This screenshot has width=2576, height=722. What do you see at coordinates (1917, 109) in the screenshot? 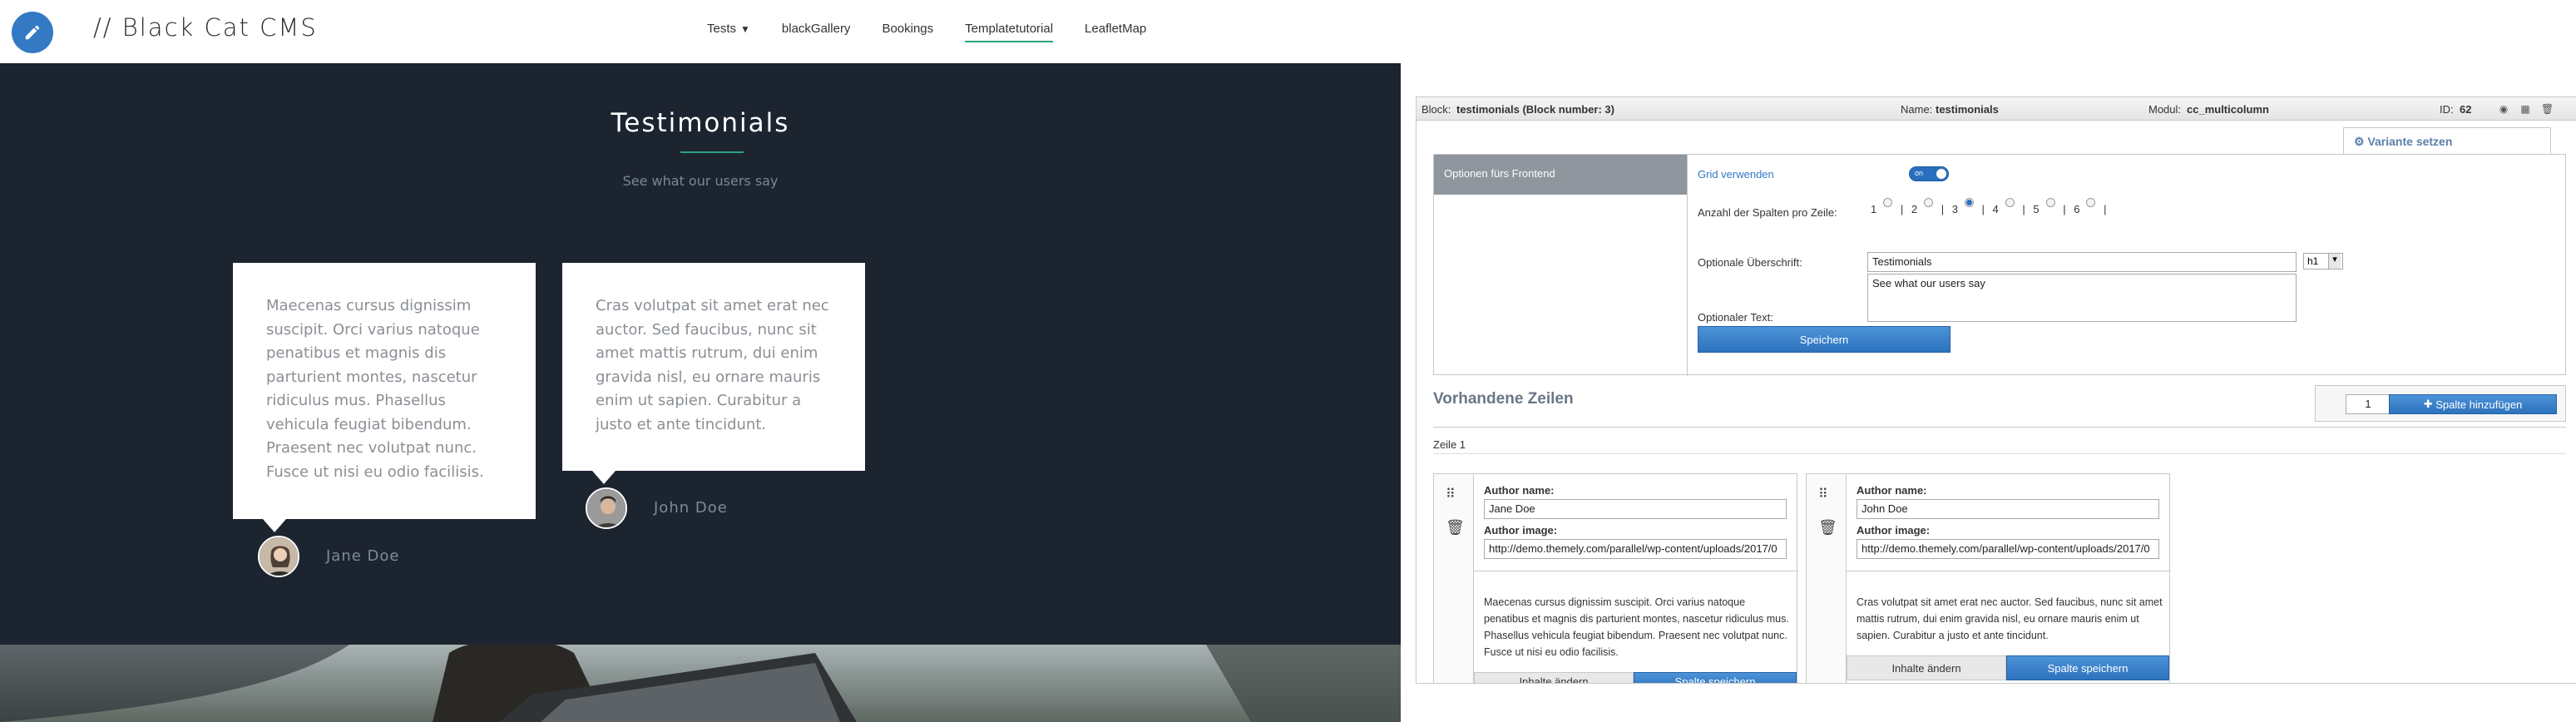
I see `name-label: Name:` at bounding box center [1917, 109].